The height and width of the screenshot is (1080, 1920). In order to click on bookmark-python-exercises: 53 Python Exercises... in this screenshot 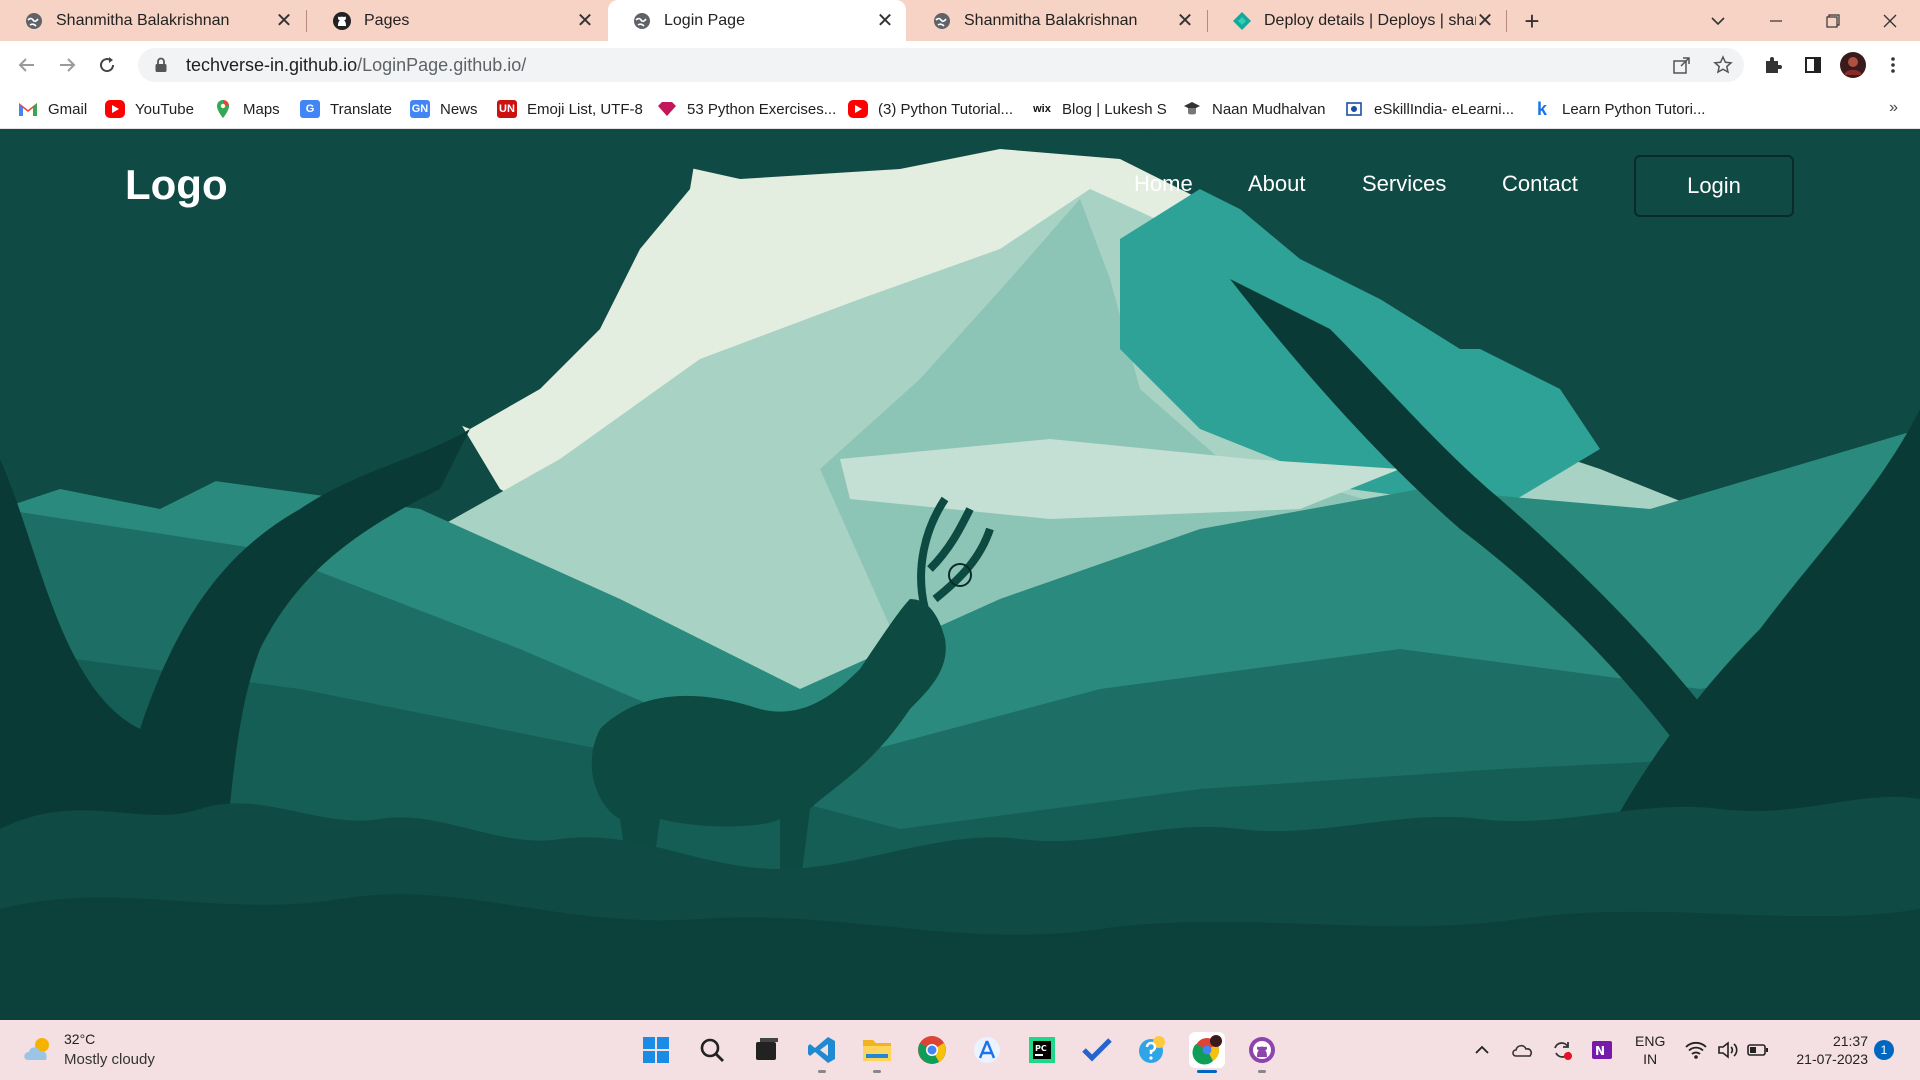, I will do `click(746, 109)`.